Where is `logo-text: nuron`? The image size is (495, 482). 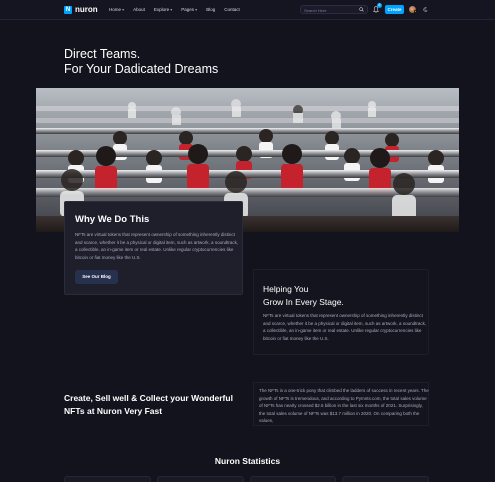 logo-text: nuron is located at coordinates (86, 9).